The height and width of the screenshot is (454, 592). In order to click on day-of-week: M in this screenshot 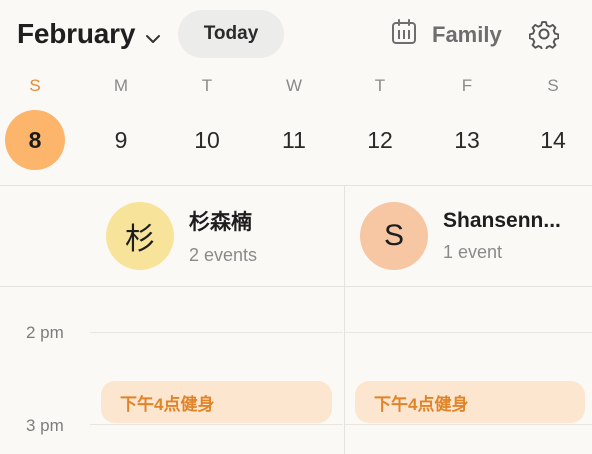, I will do `click(121, 85)`.